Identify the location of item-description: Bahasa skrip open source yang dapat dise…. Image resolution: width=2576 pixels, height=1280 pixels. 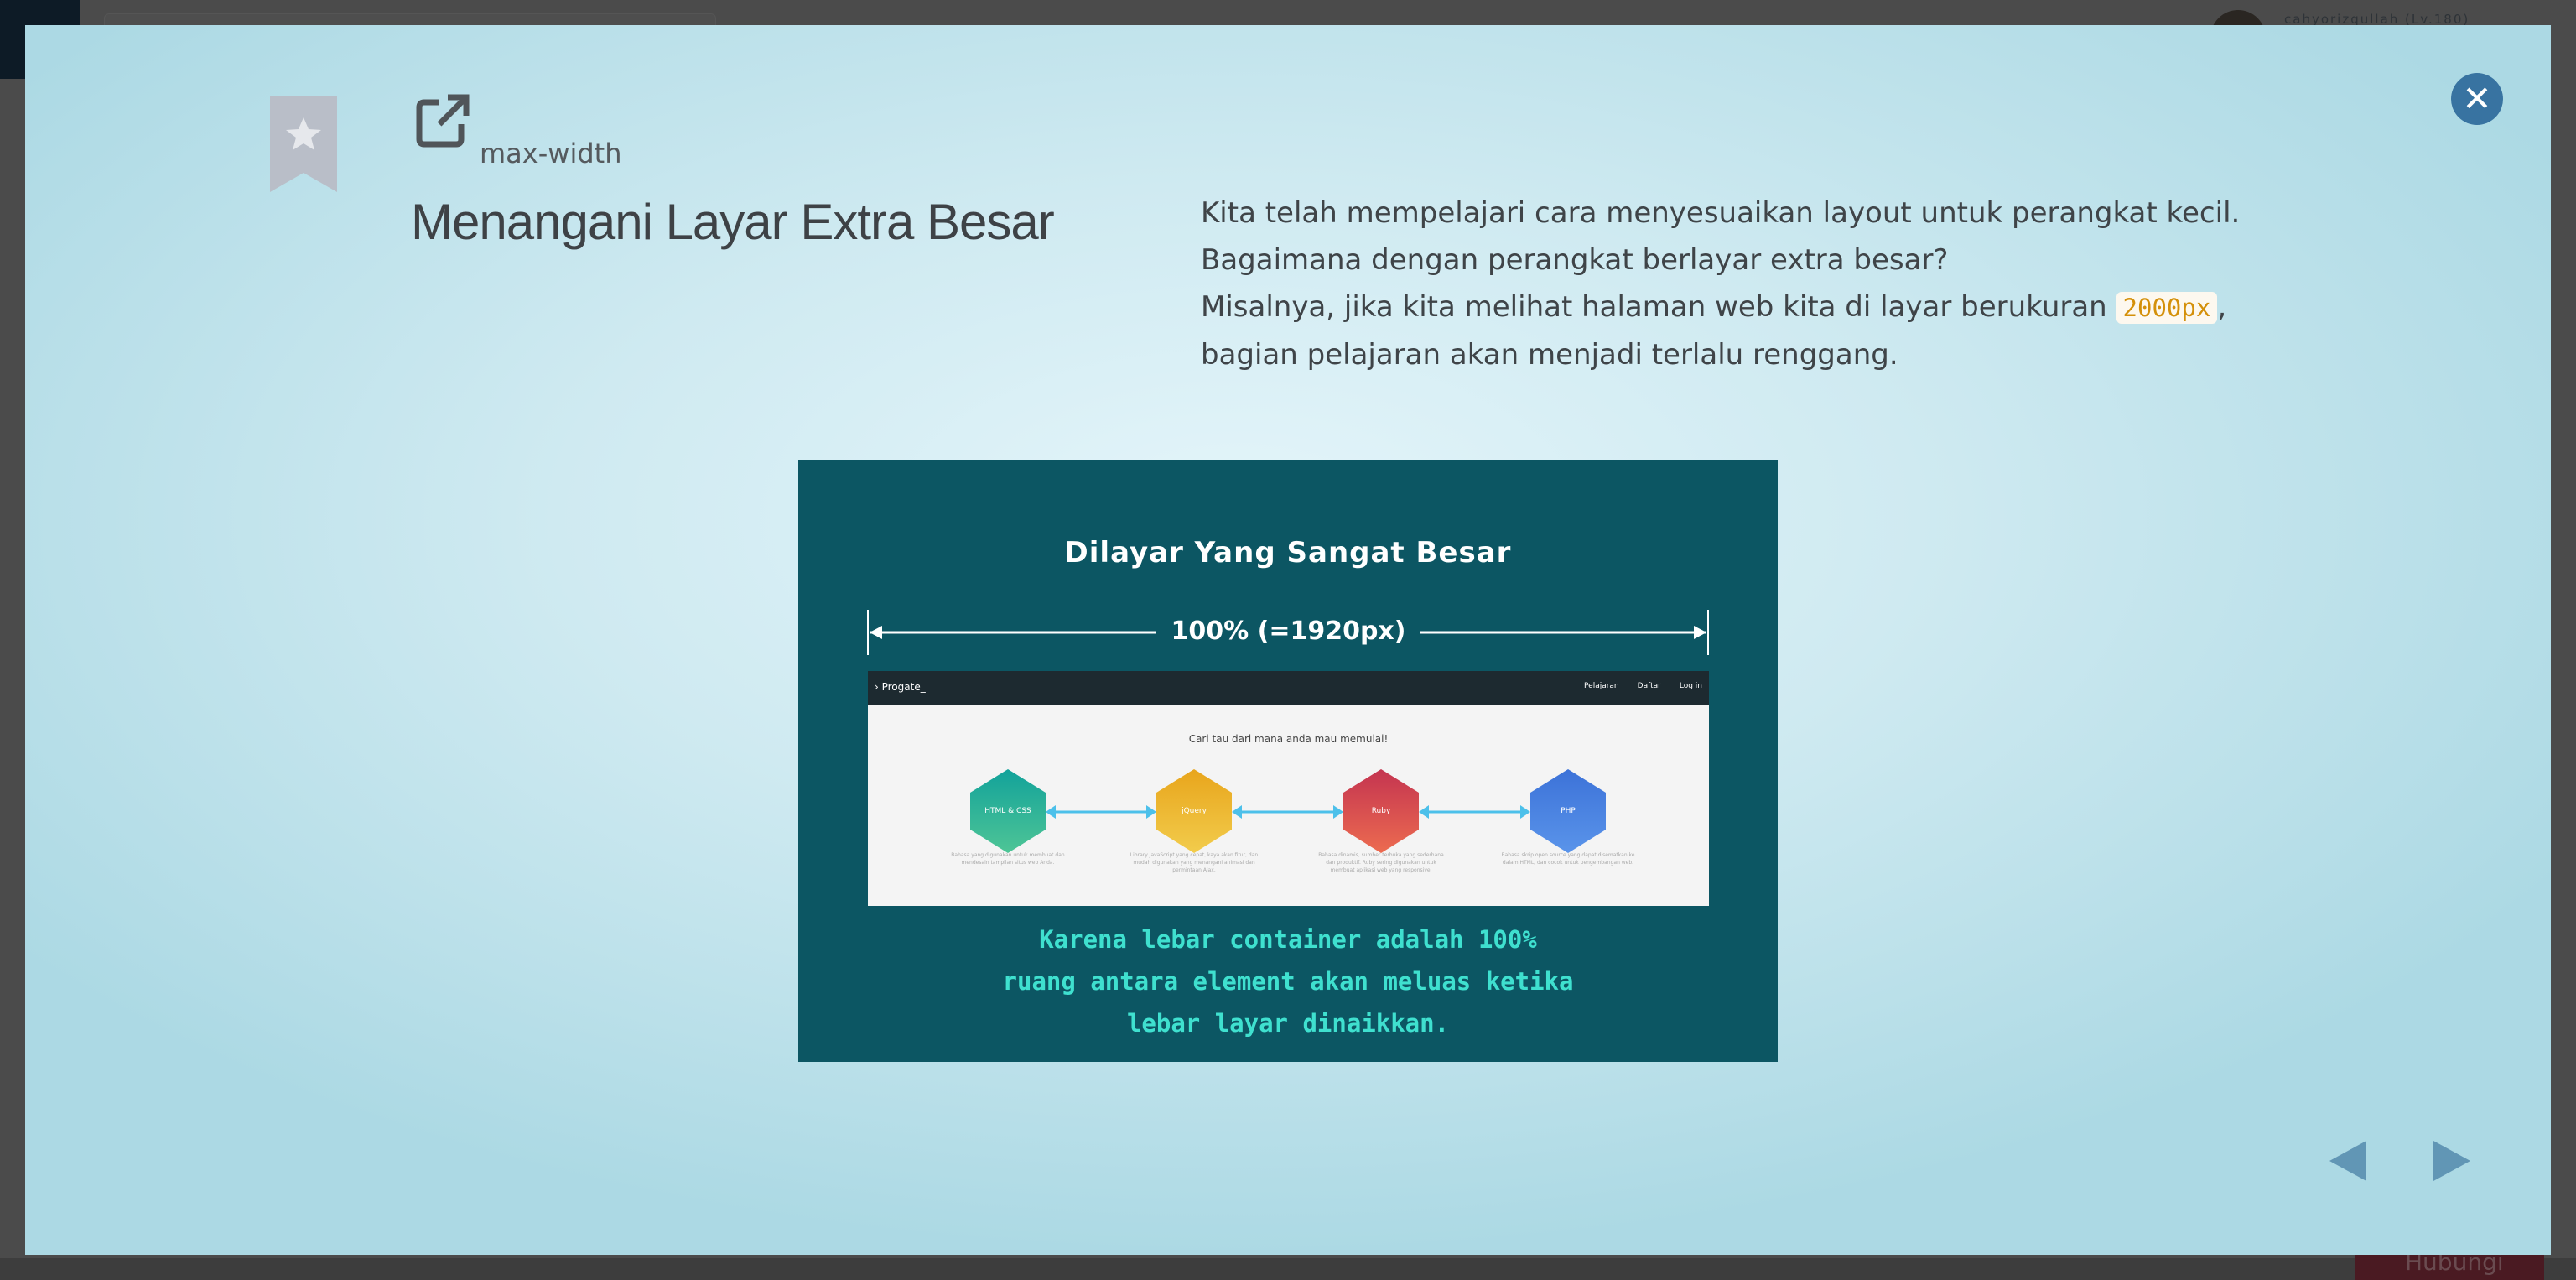
(1568, 859).